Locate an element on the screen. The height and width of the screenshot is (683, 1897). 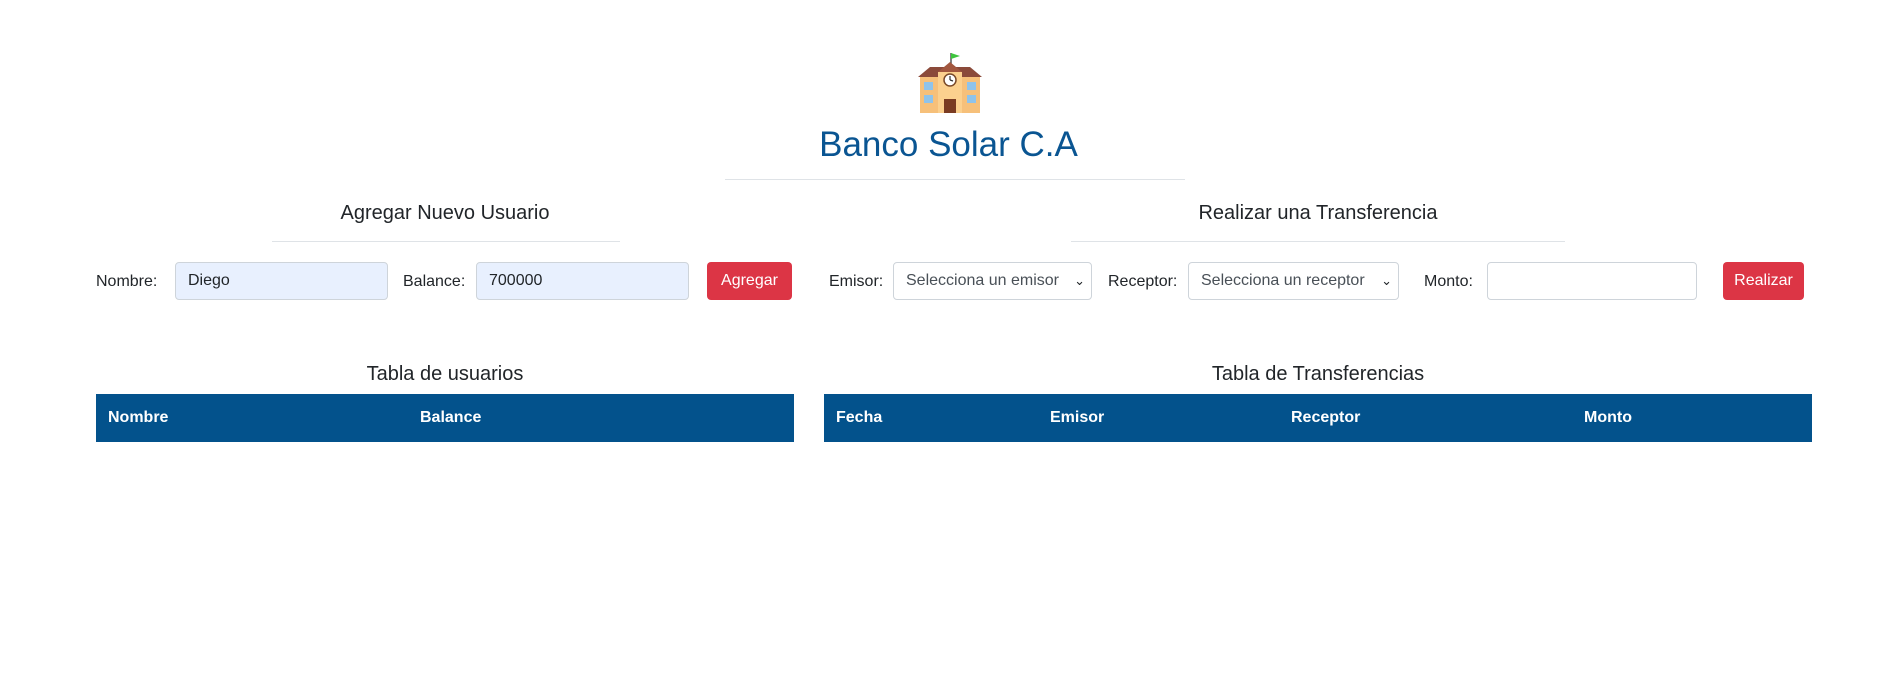
balance-label: Balance: is located at coordinates (434, 281).